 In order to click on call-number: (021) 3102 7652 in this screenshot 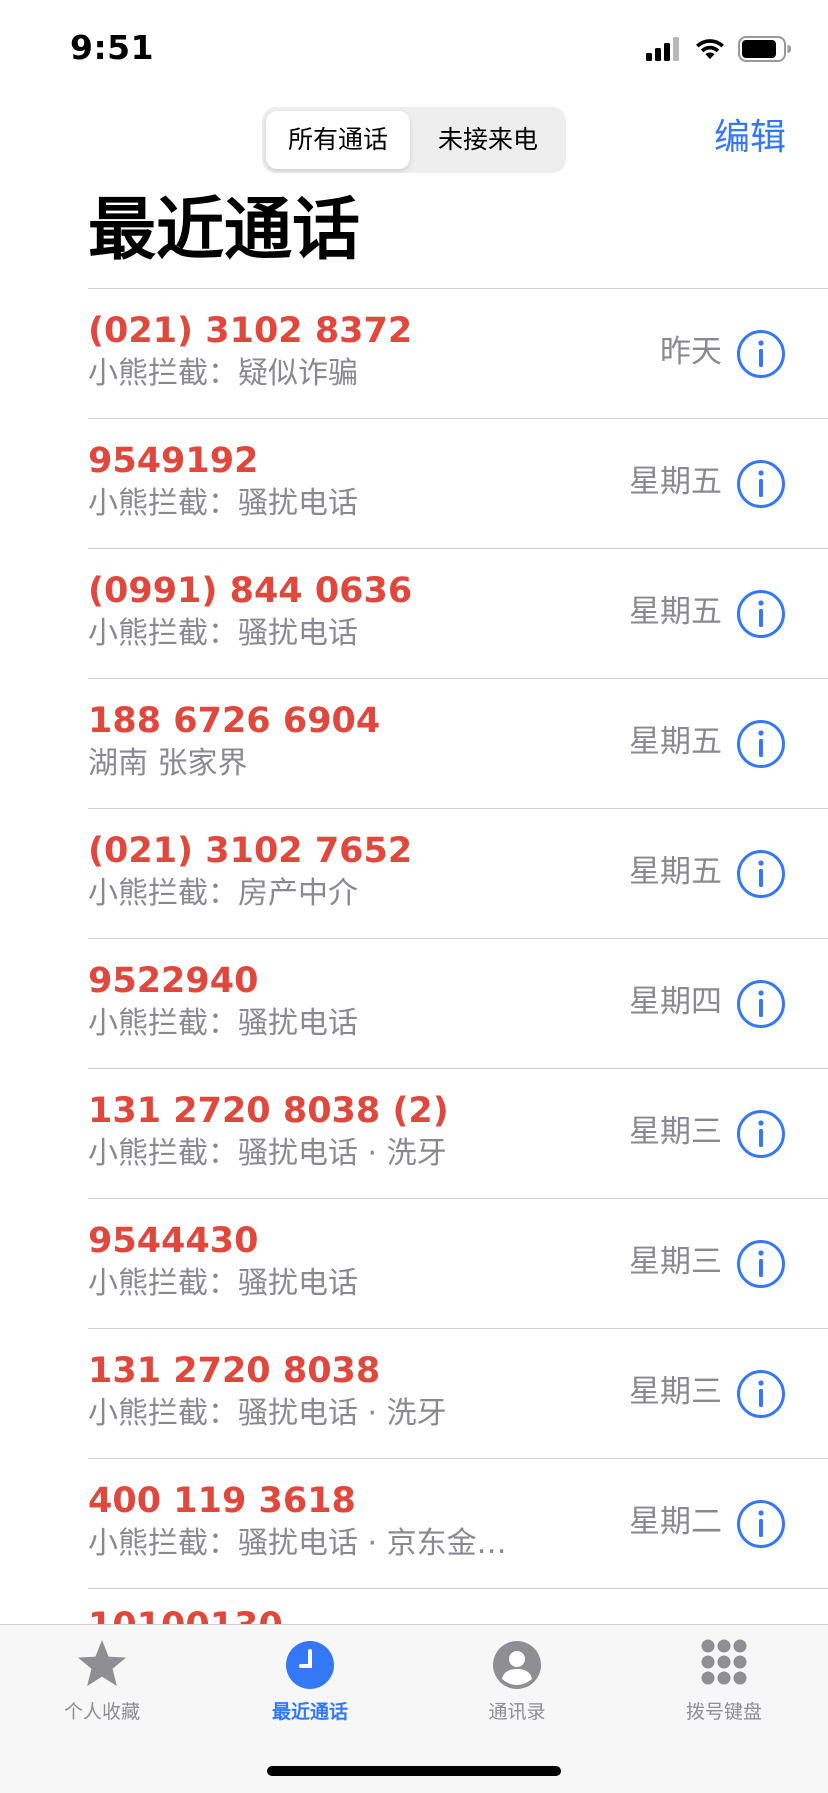, I will do `click(250, 851)`.